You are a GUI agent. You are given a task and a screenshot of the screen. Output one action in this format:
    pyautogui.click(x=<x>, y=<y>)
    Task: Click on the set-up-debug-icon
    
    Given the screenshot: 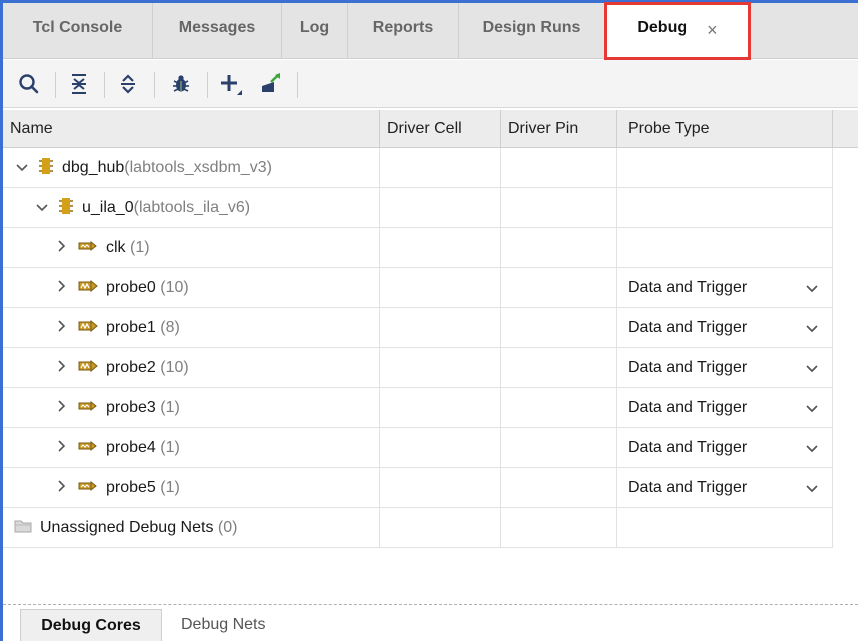 What is the action you would take?
    pyautogui.click(x=271, y=84)
    